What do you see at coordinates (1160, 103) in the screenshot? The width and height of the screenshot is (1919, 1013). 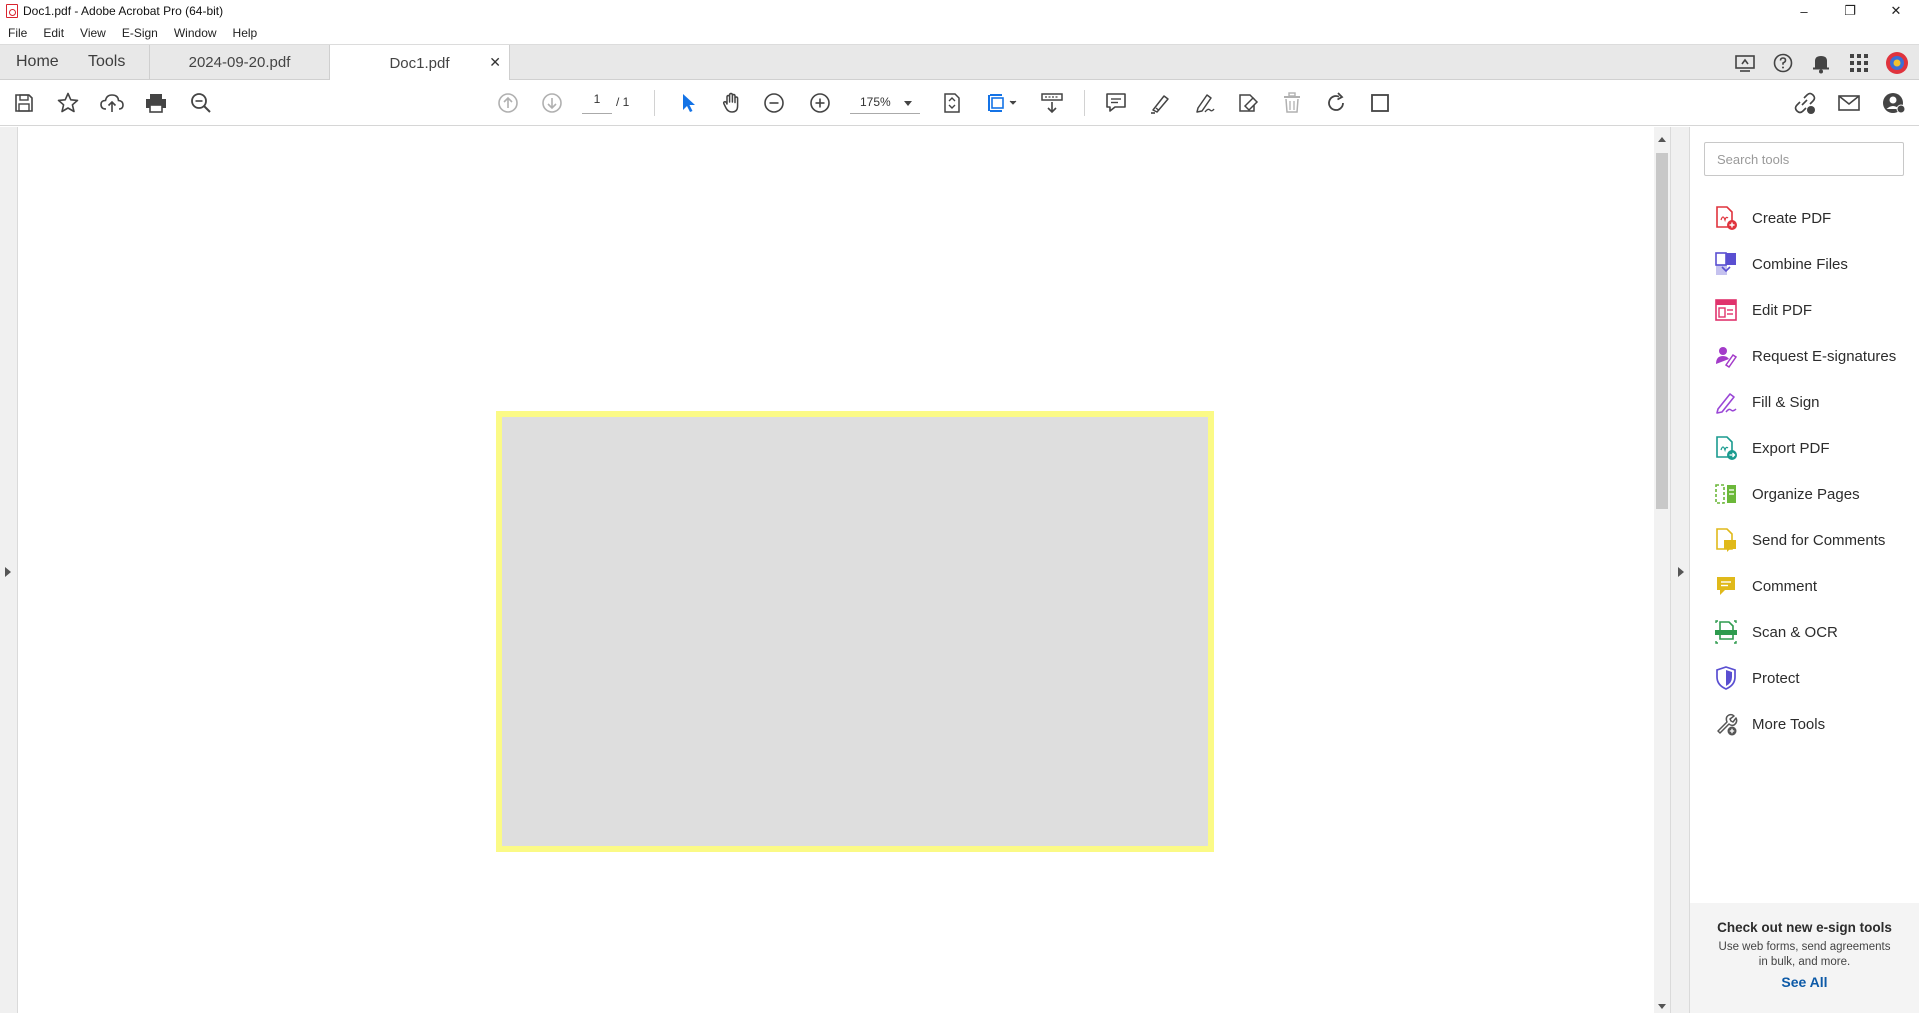 I see `highlight-pen-icon` at bounding box center [1160, 103].